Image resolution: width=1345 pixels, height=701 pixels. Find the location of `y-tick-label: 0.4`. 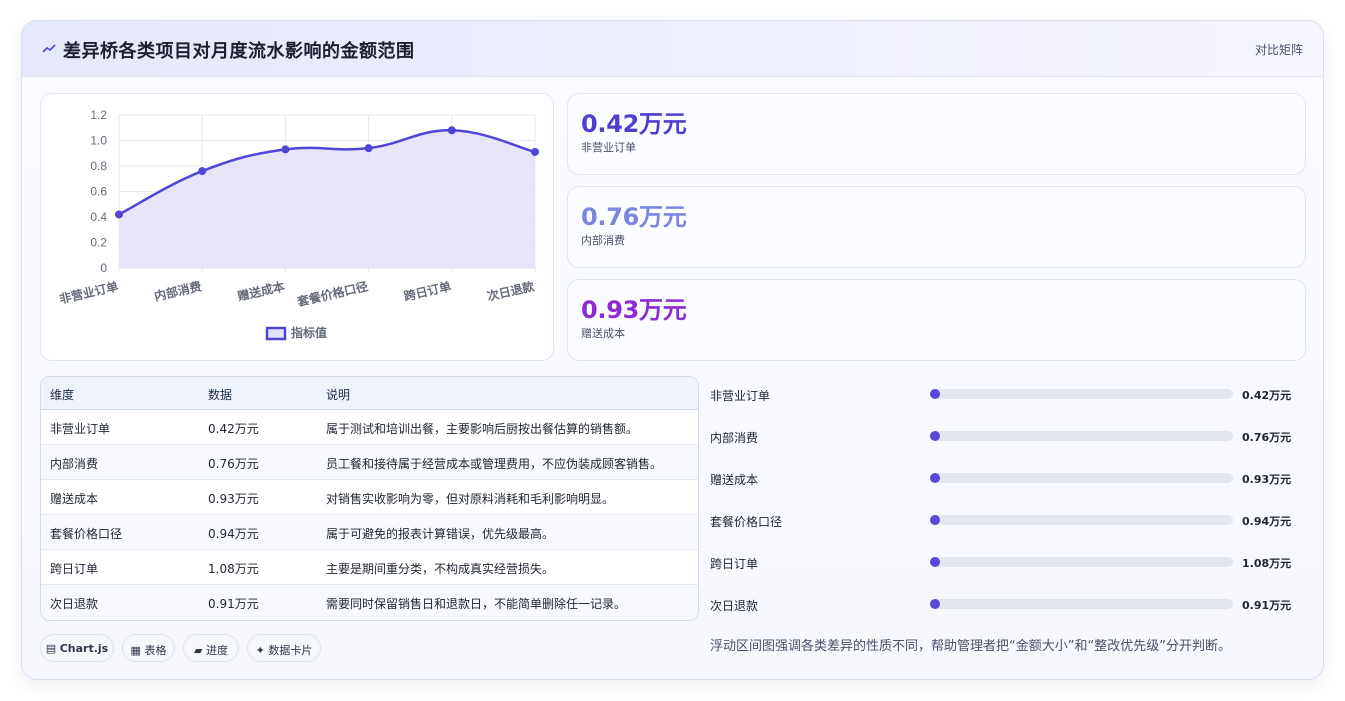

y-tick-label: 0.4 is located at coordinates (98, 217).